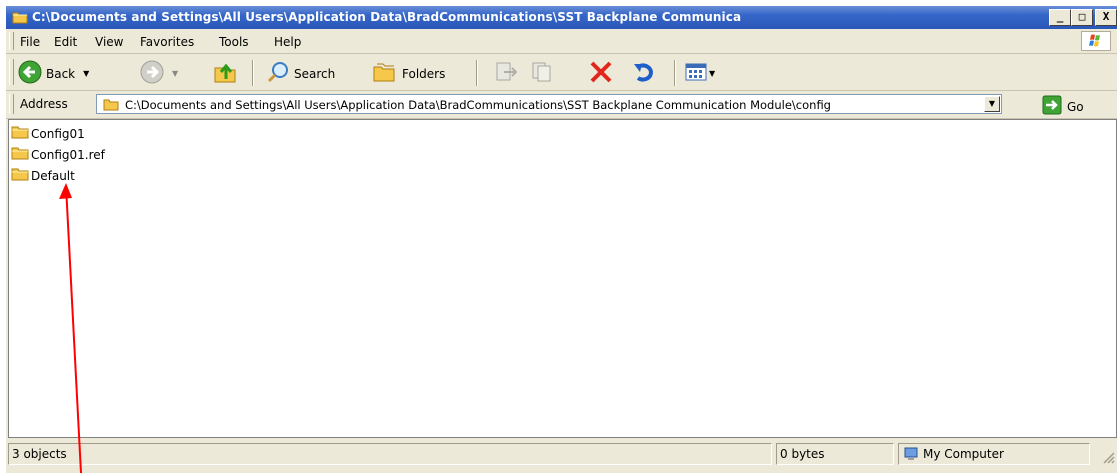  I want to click on search-label: Search, so click(315, 73).